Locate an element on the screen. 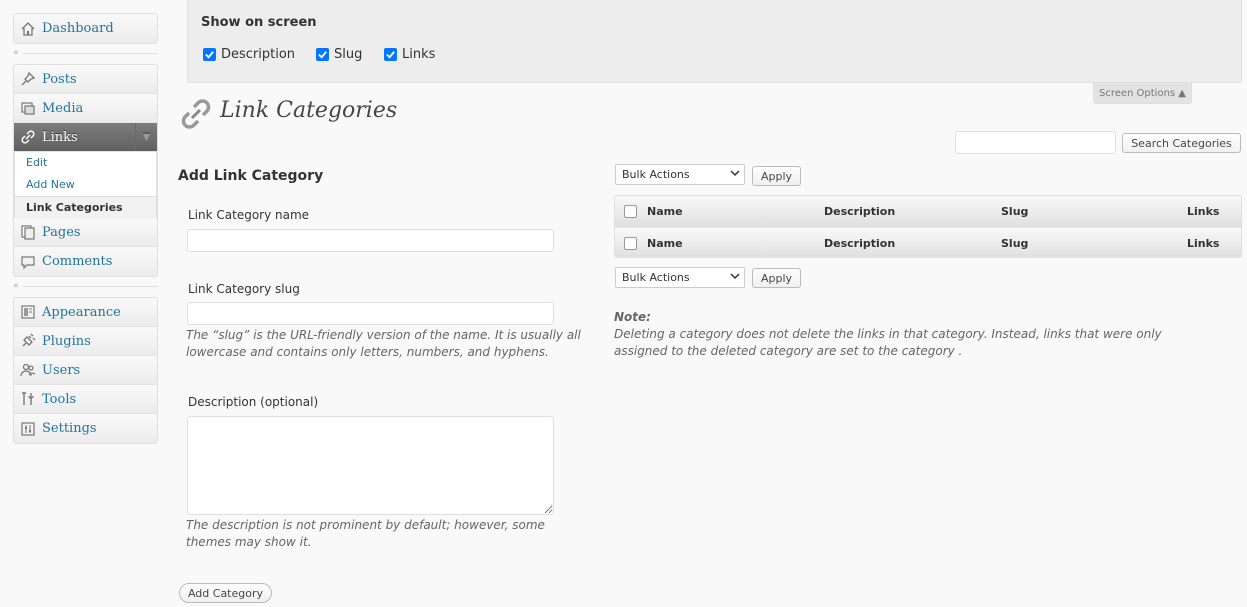  search-input is located at coordinates (1035, 142).